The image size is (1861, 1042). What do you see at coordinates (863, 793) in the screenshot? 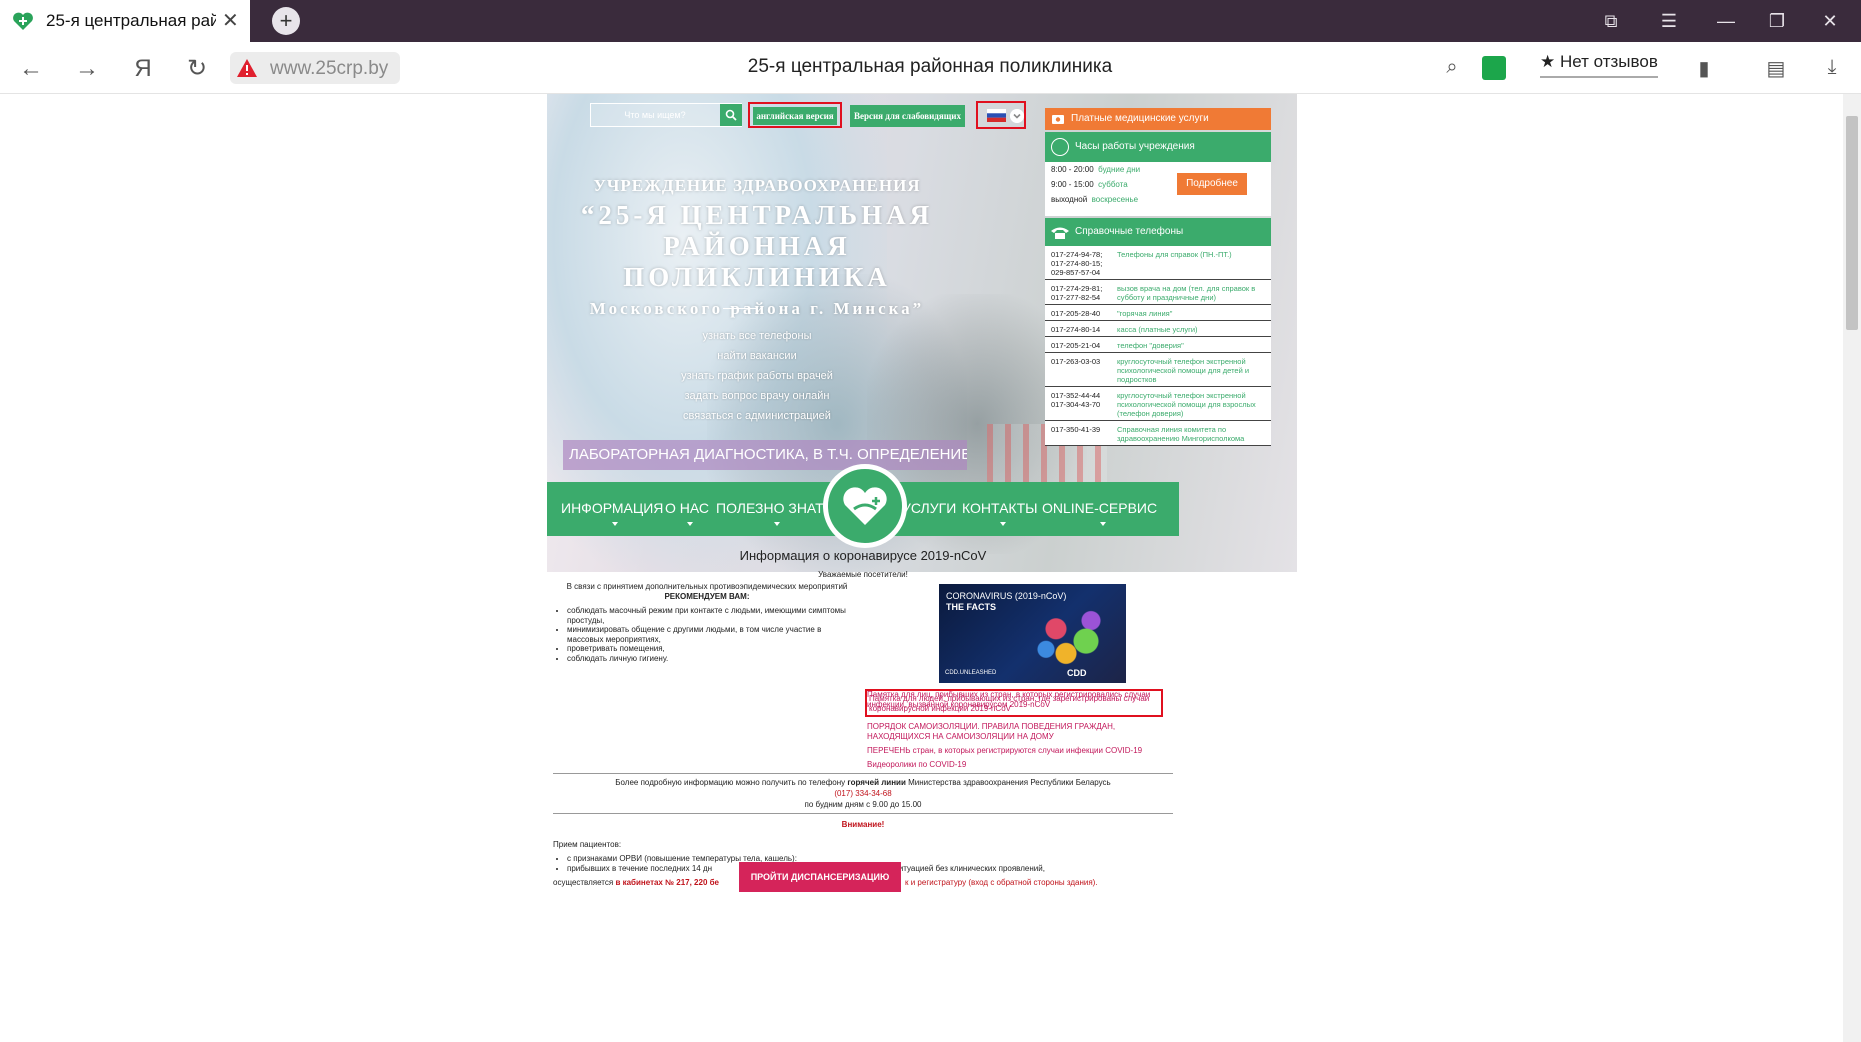
I see `hotline-number: (017) 334-34-68` at bounding box center [863, 793].